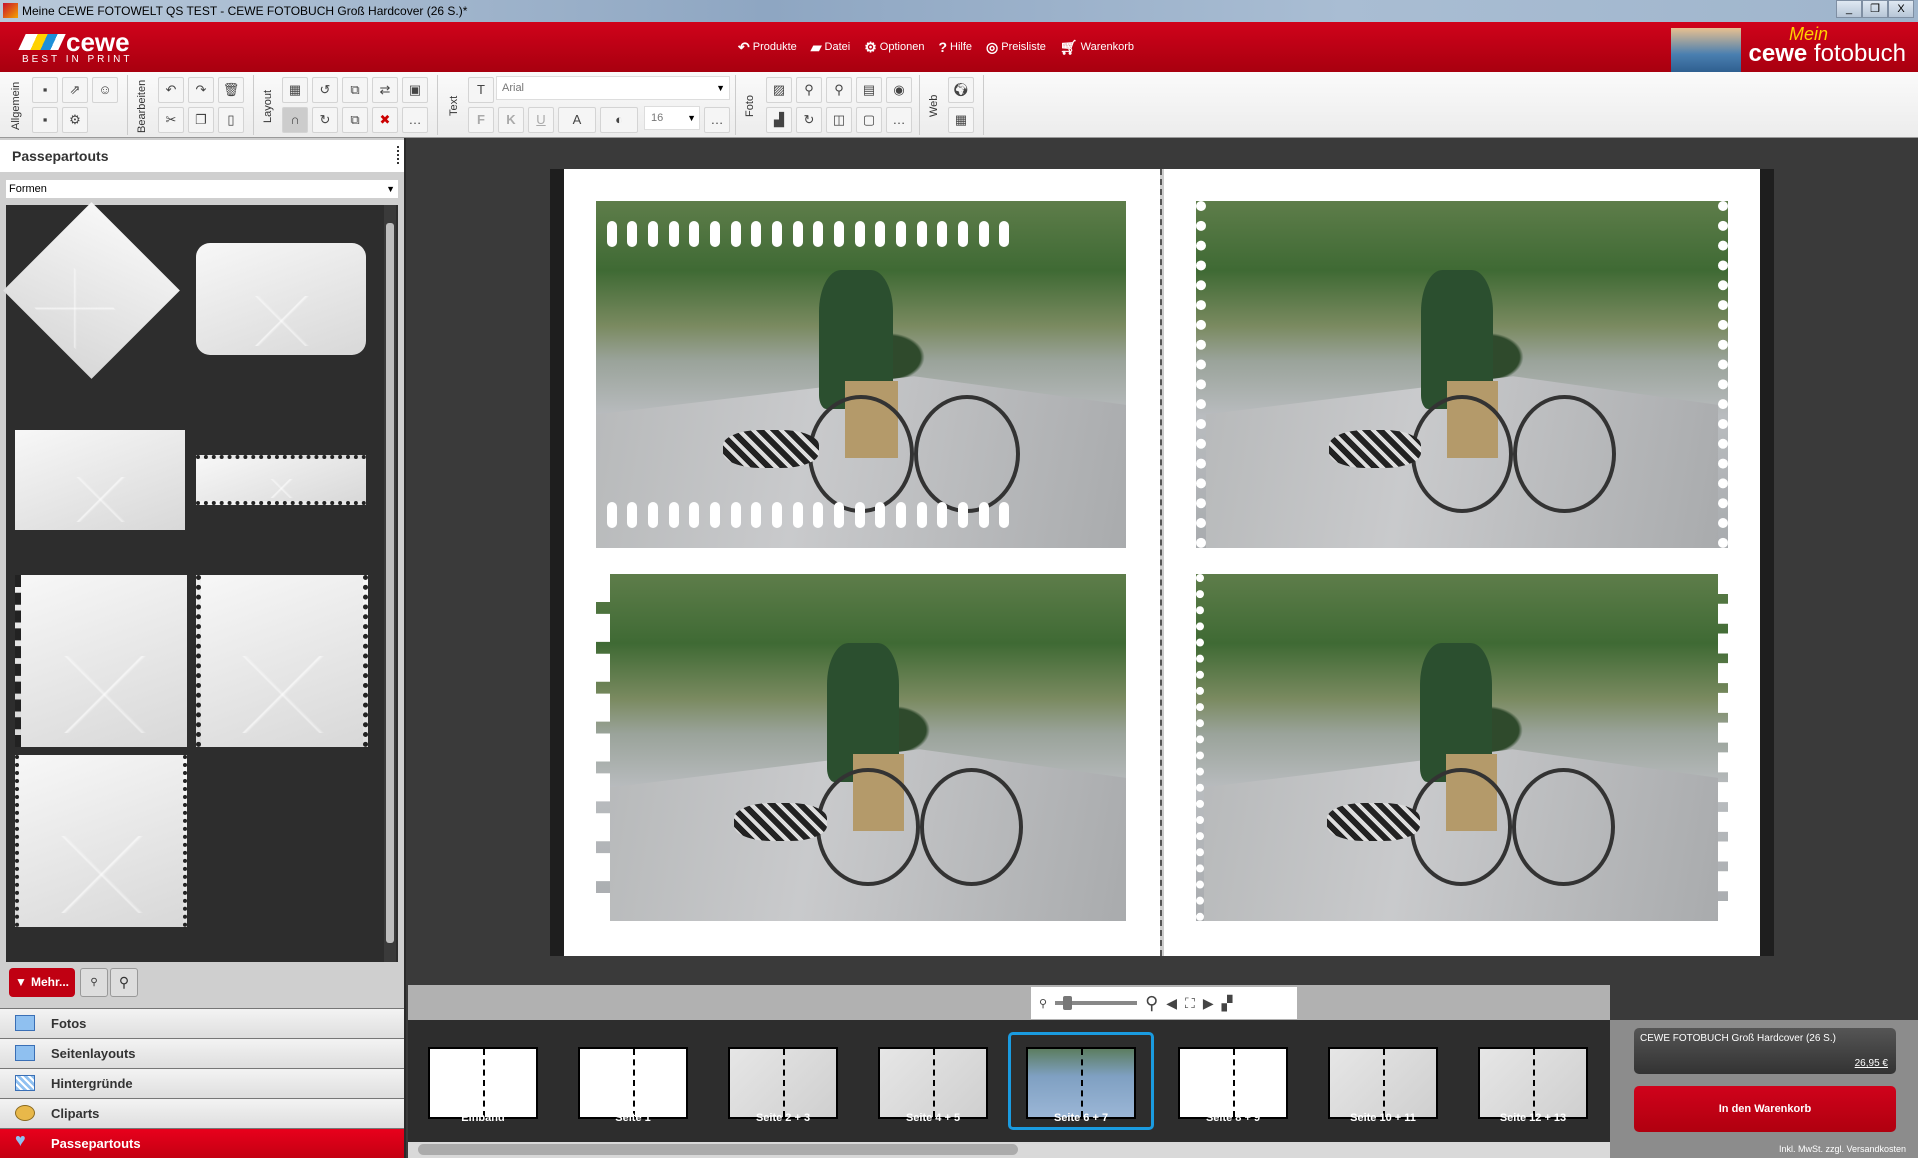  I want to click on thumbnail-seite-8-9: Seite 8 + 9, so click(1233, 1081).